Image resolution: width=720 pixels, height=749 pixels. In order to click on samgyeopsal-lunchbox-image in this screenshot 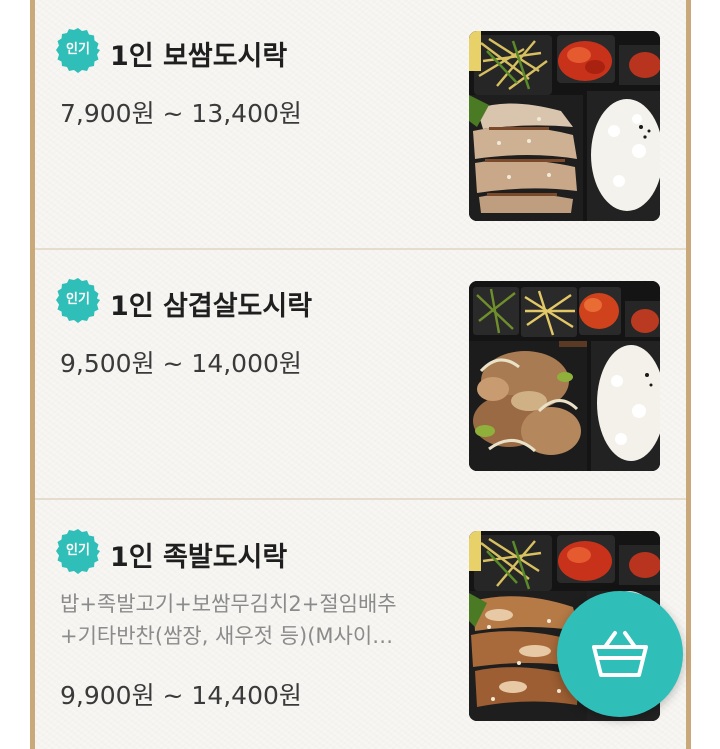, I will do `click(564, 376)`.